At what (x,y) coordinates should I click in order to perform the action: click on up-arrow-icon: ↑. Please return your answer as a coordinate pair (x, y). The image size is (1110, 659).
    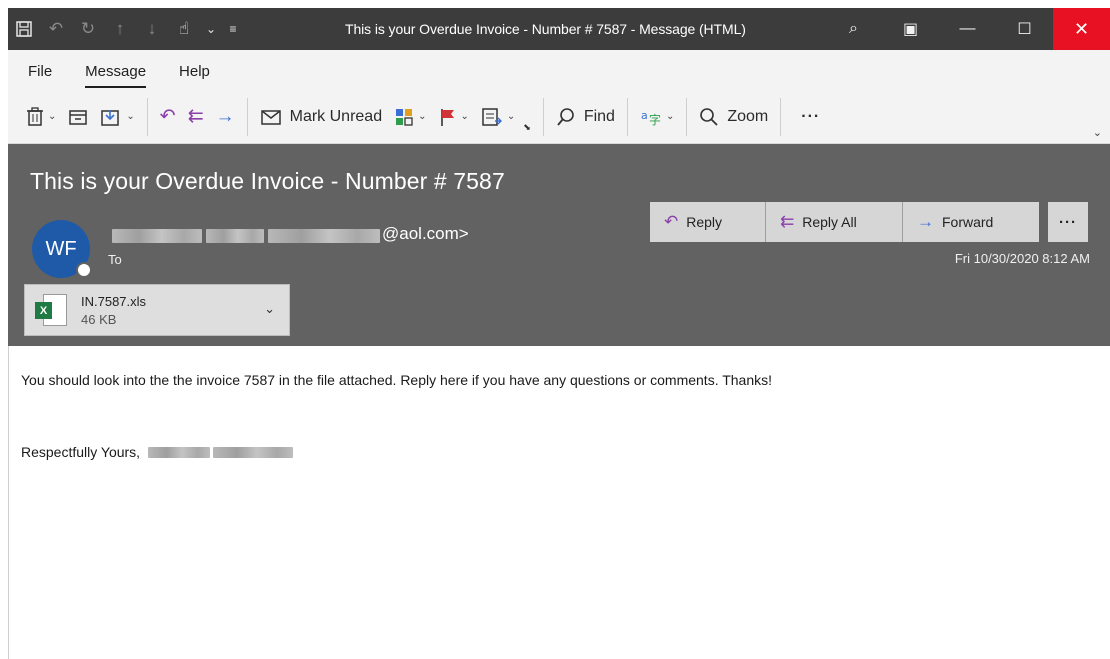
    Looking at the image, I should click on (120, 29).